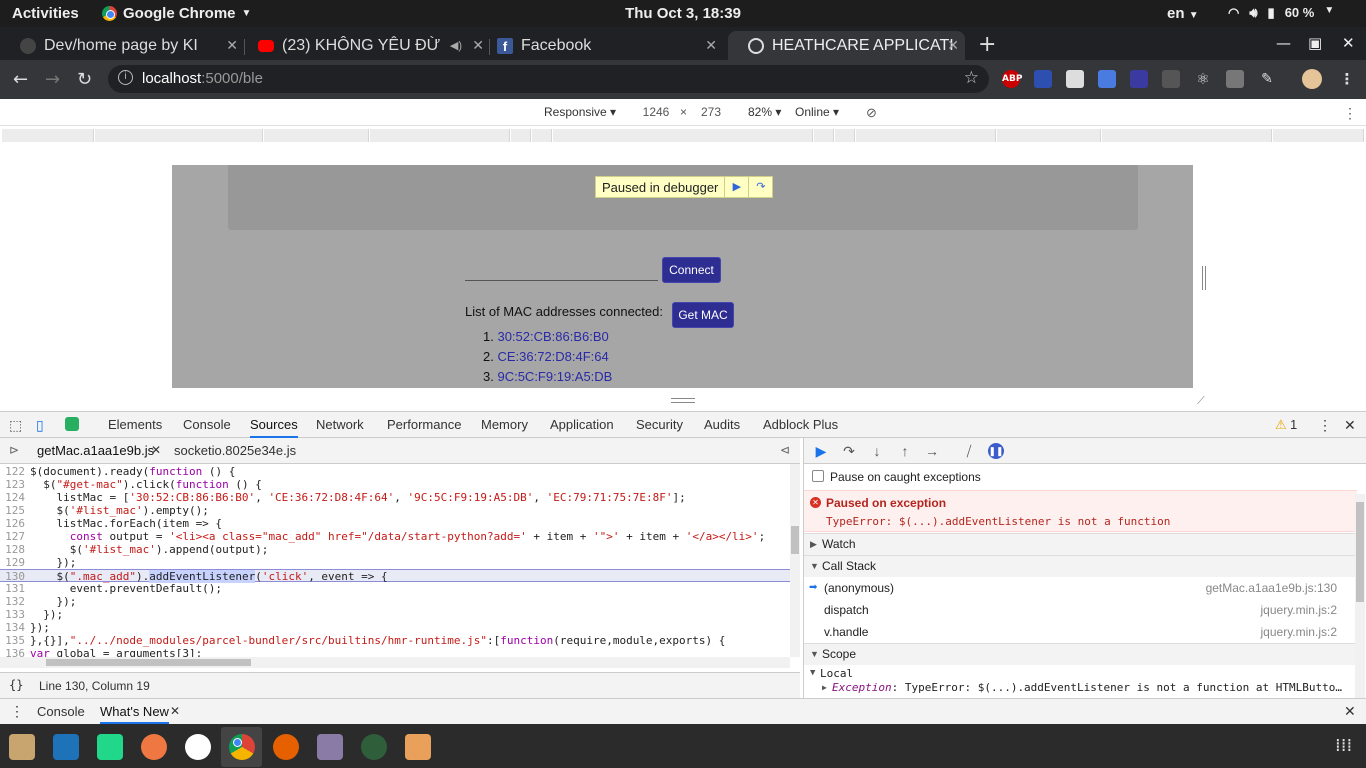  I want to click on tab-performance: Performance, so click(424, 424).